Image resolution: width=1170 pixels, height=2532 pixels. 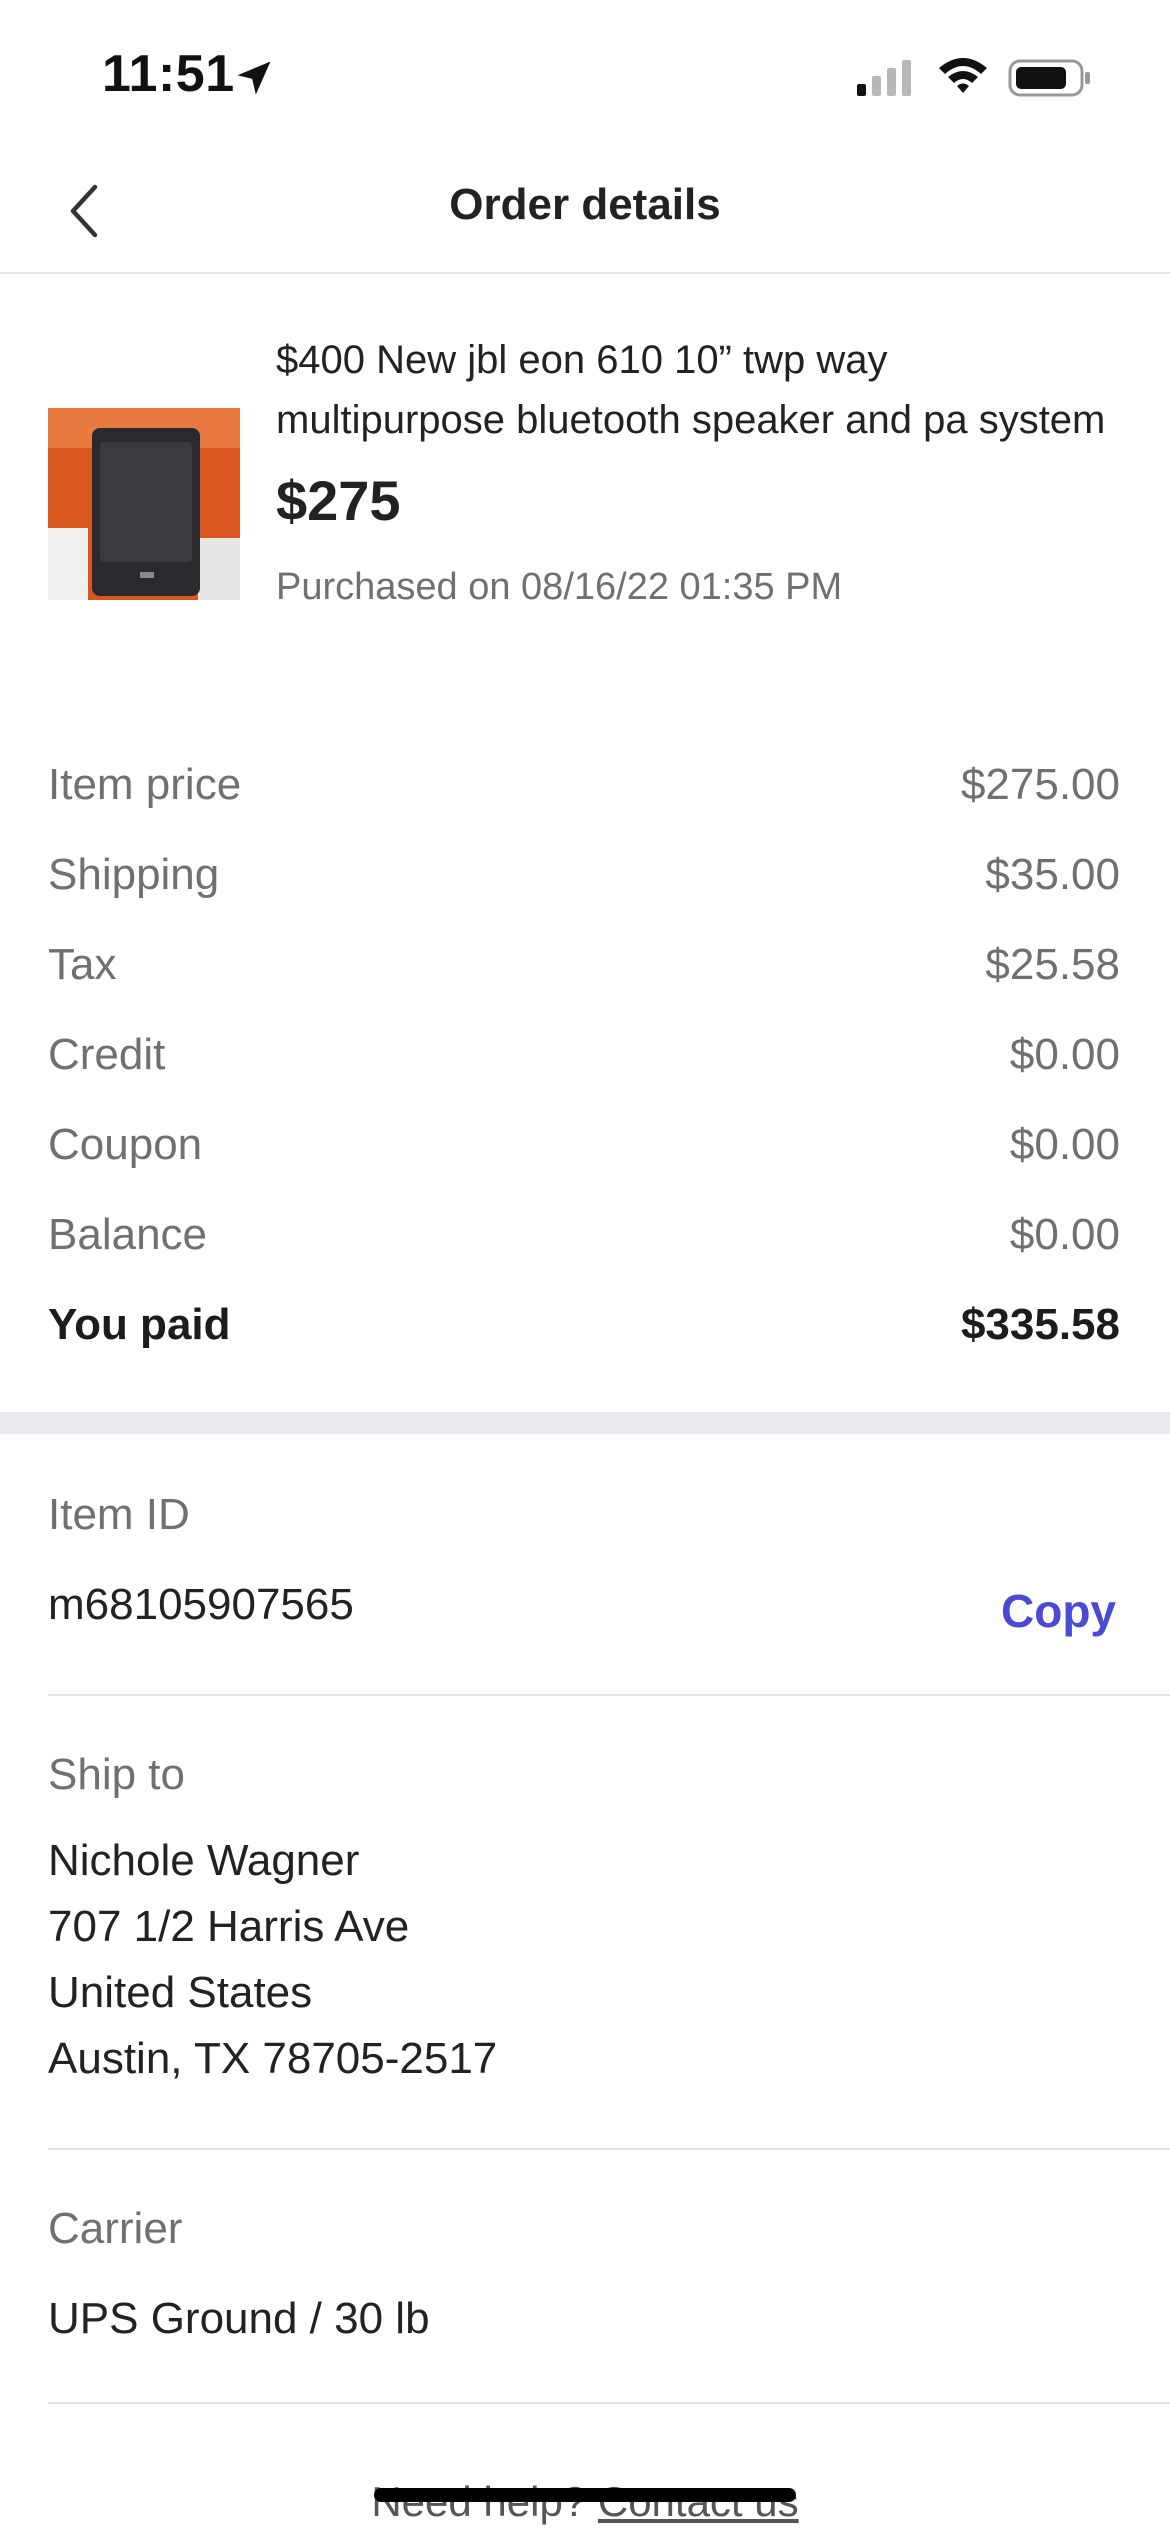 I want to click on breakdown-value: $35.00, so click(x=1052, y=874).